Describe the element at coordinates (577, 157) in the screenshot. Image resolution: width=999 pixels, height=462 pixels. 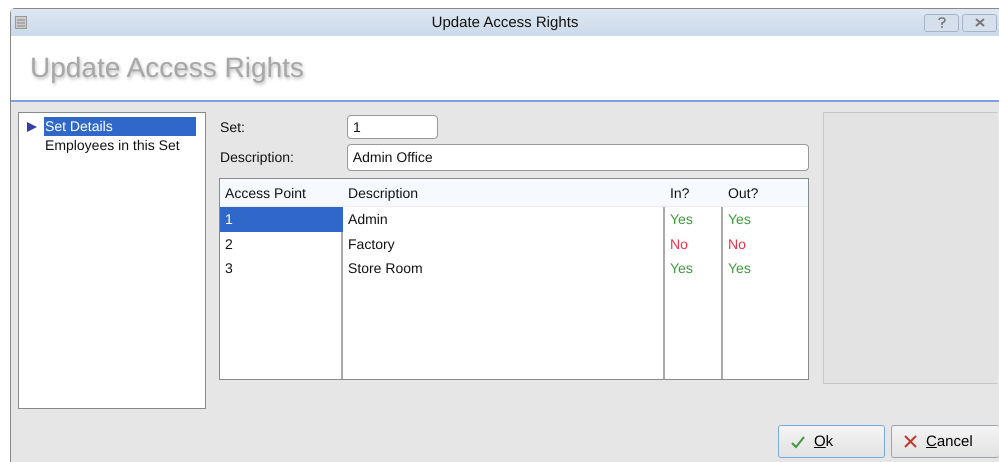
I see `input-field: Admin Office` at that location.